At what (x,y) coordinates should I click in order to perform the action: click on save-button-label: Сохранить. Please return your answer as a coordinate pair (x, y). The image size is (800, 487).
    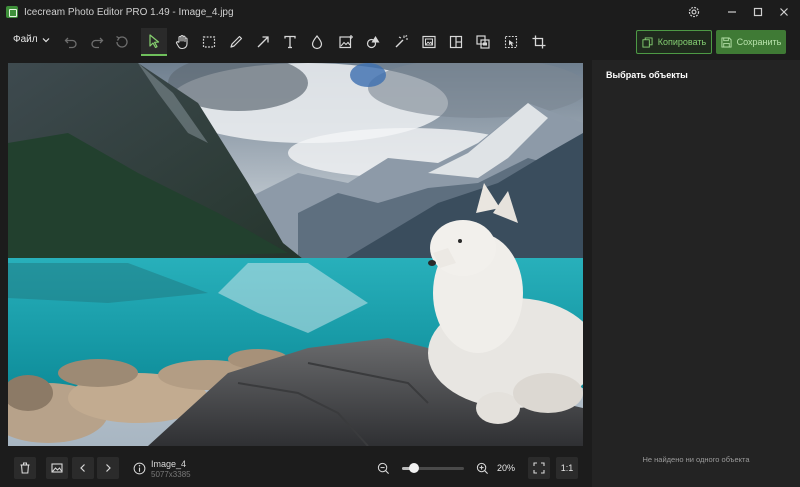
    Looking at the image, I should click on (759, 42).